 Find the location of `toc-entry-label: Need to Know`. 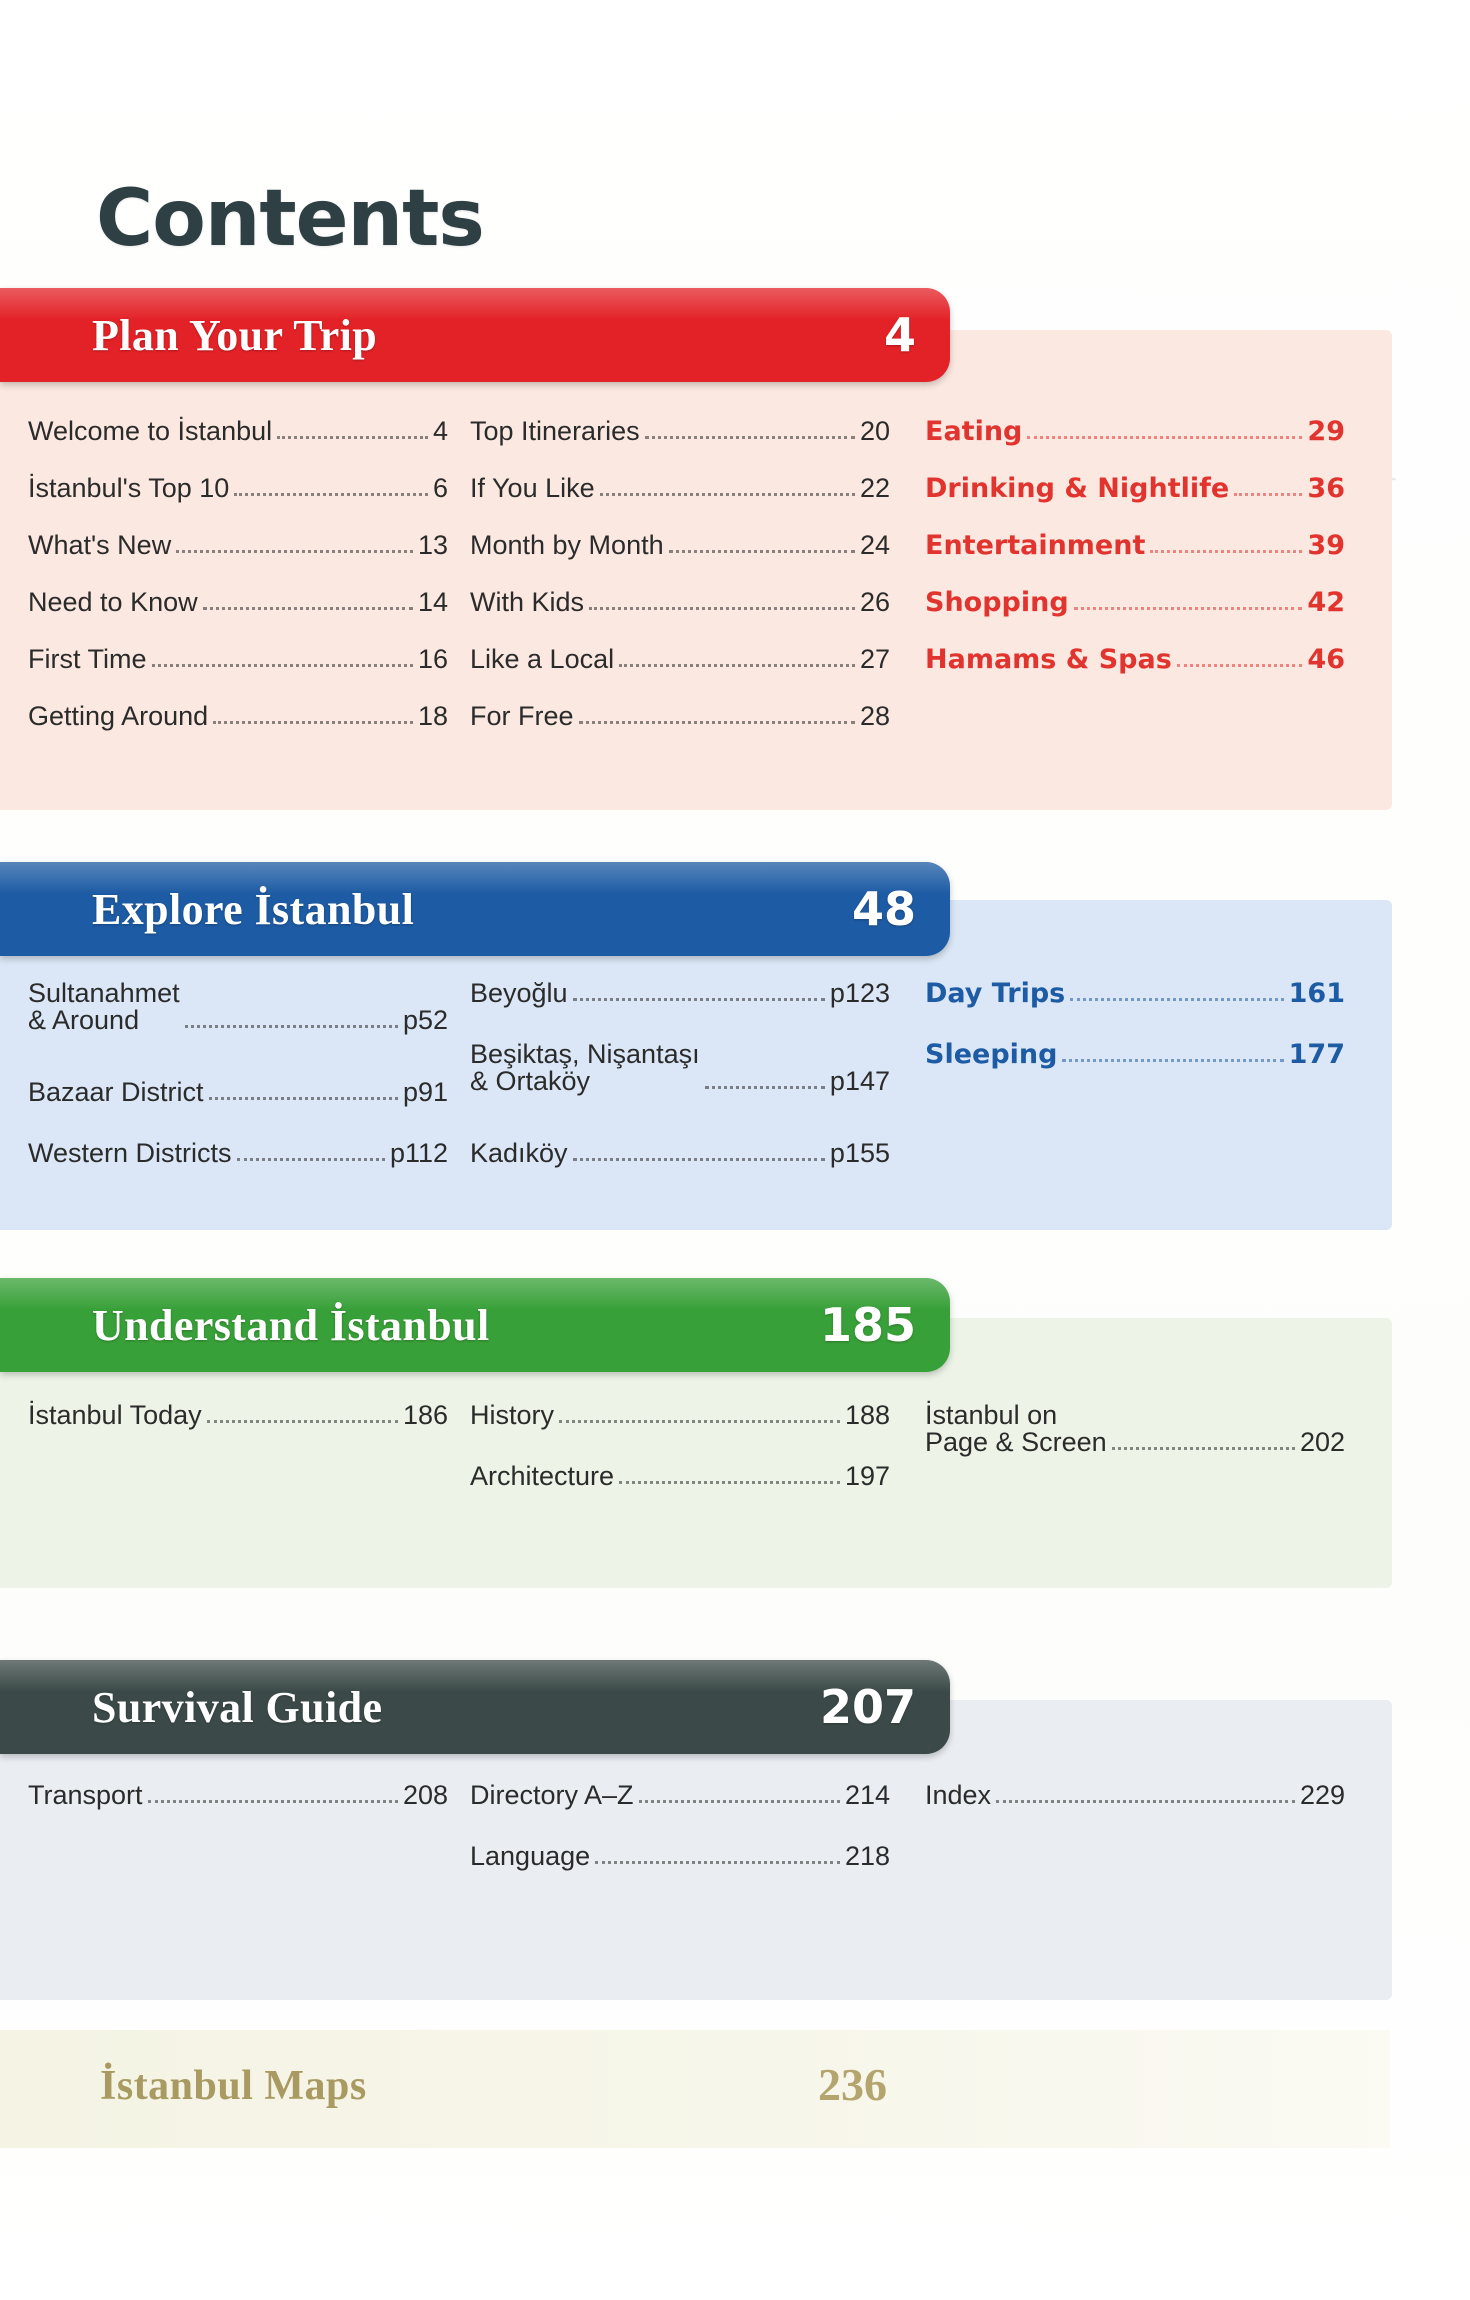

toc-entry-label: Need to Know is located at coordinates (113, 602).